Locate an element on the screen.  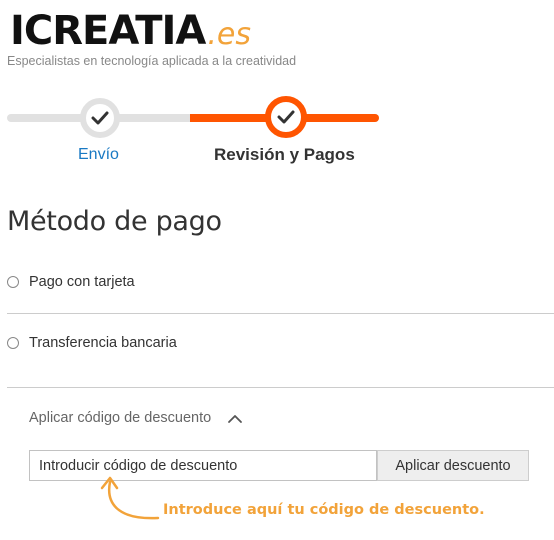
discount-toggle-label: Aplicar código de descuento is located at coordinates (120, 418).